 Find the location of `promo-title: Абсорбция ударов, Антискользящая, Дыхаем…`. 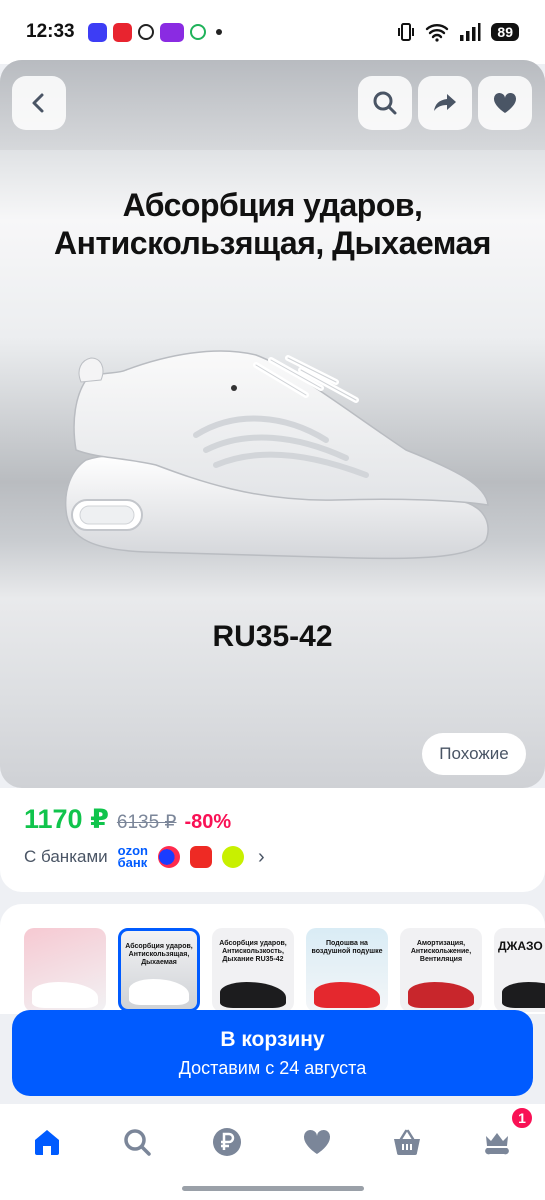

promo-title: Абсорбция ударов, Антискользящая, Дыхаем… is located at coordinates (272, 224).